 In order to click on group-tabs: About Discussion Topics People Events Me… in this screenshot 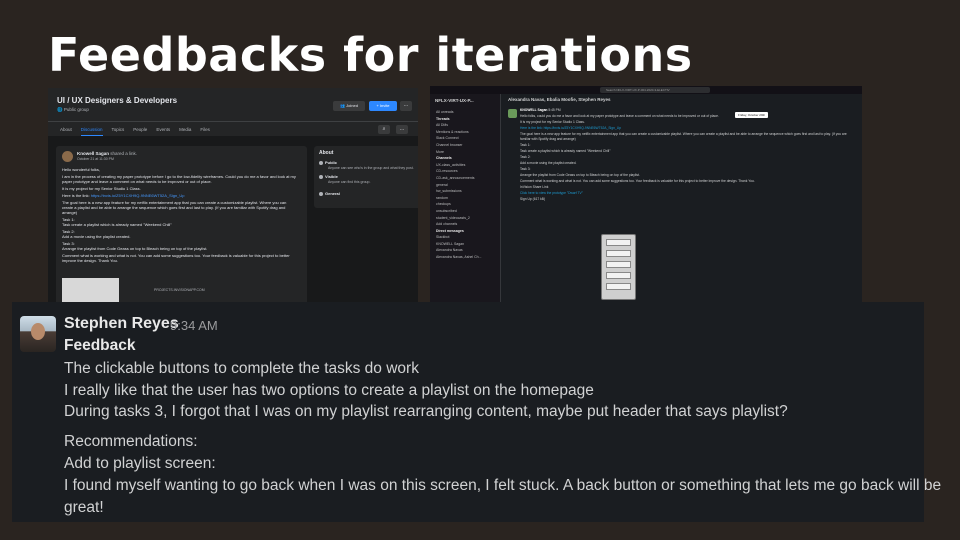, I will do `click(233, 128)`.